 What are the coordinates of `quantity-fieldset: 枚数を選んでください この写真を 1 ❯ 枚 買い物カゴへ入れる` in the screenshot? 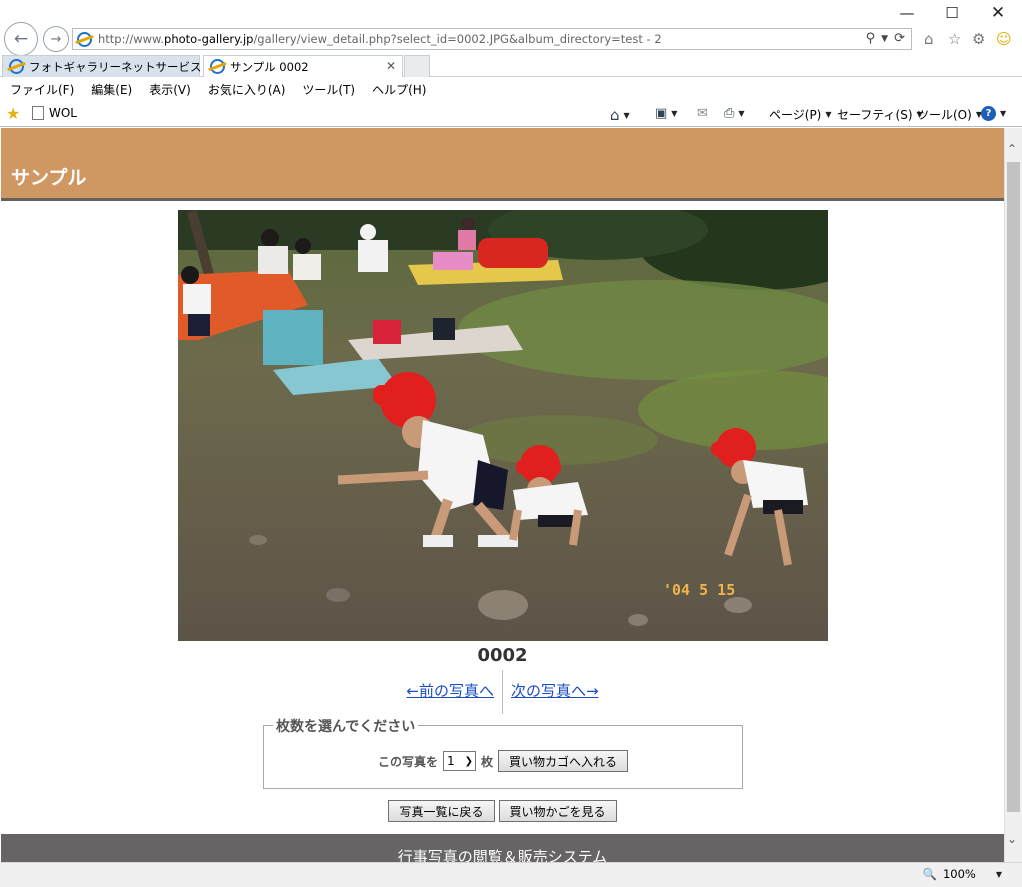 It's located at (503, 752).